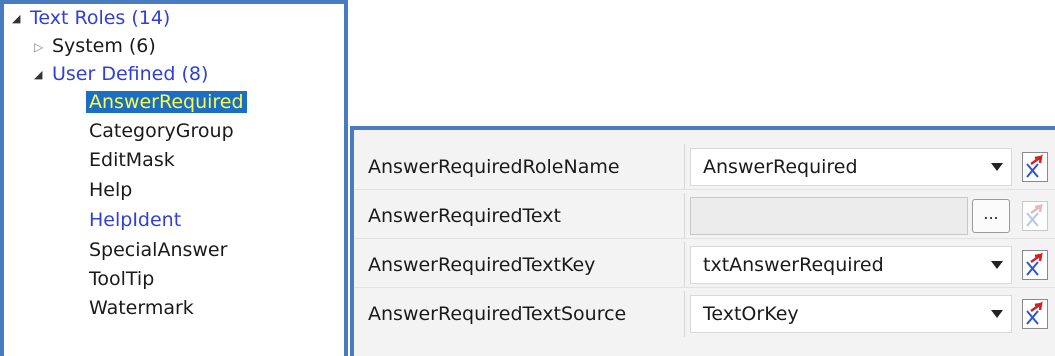 This screenshot has height=356, width=1055. What do you see at coordinates (100, 18) in the screenshot?
I see `tree-node-label: Text Roles (14)` at bounding box center [100, 18].